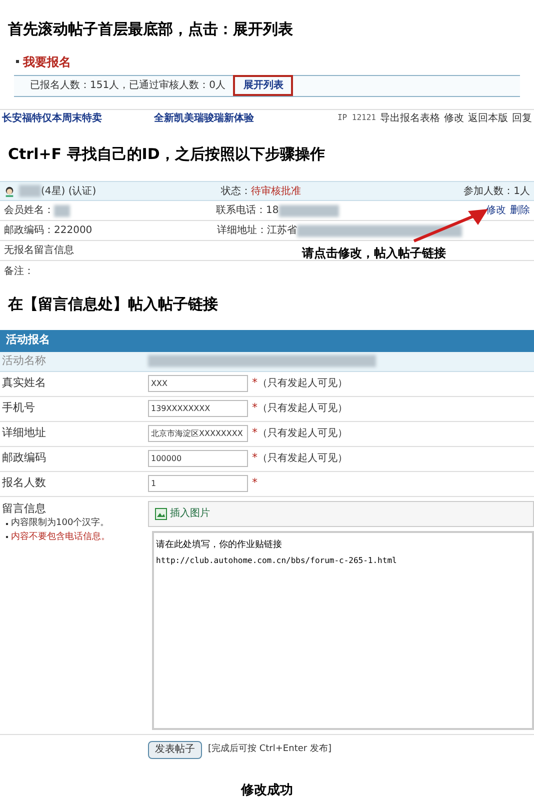  What do you see at coordinates (17, 61) in the screenshot?
I see `bullet-icon` at bounding box center [17, 61].